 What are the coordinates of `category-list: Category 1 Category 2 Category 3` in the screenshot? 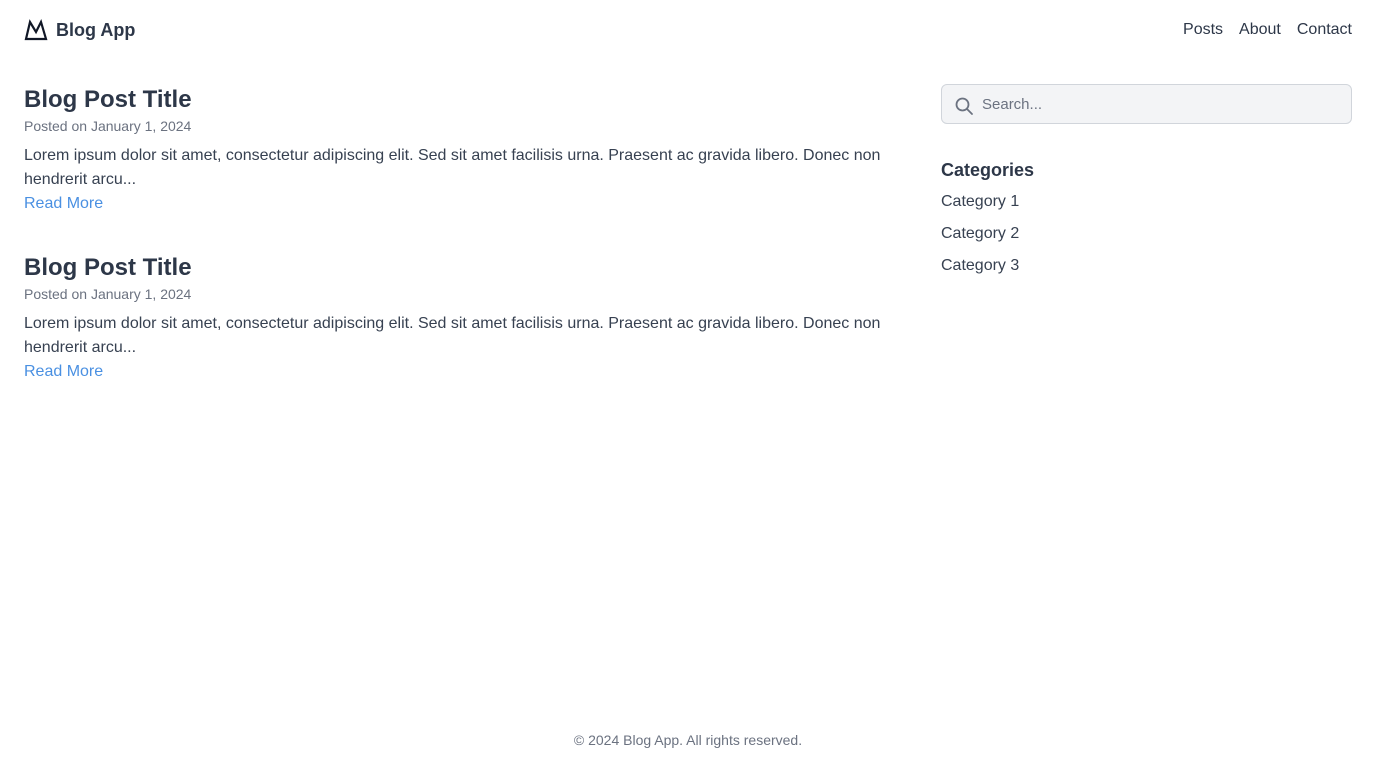 It's located at (1146, 234).